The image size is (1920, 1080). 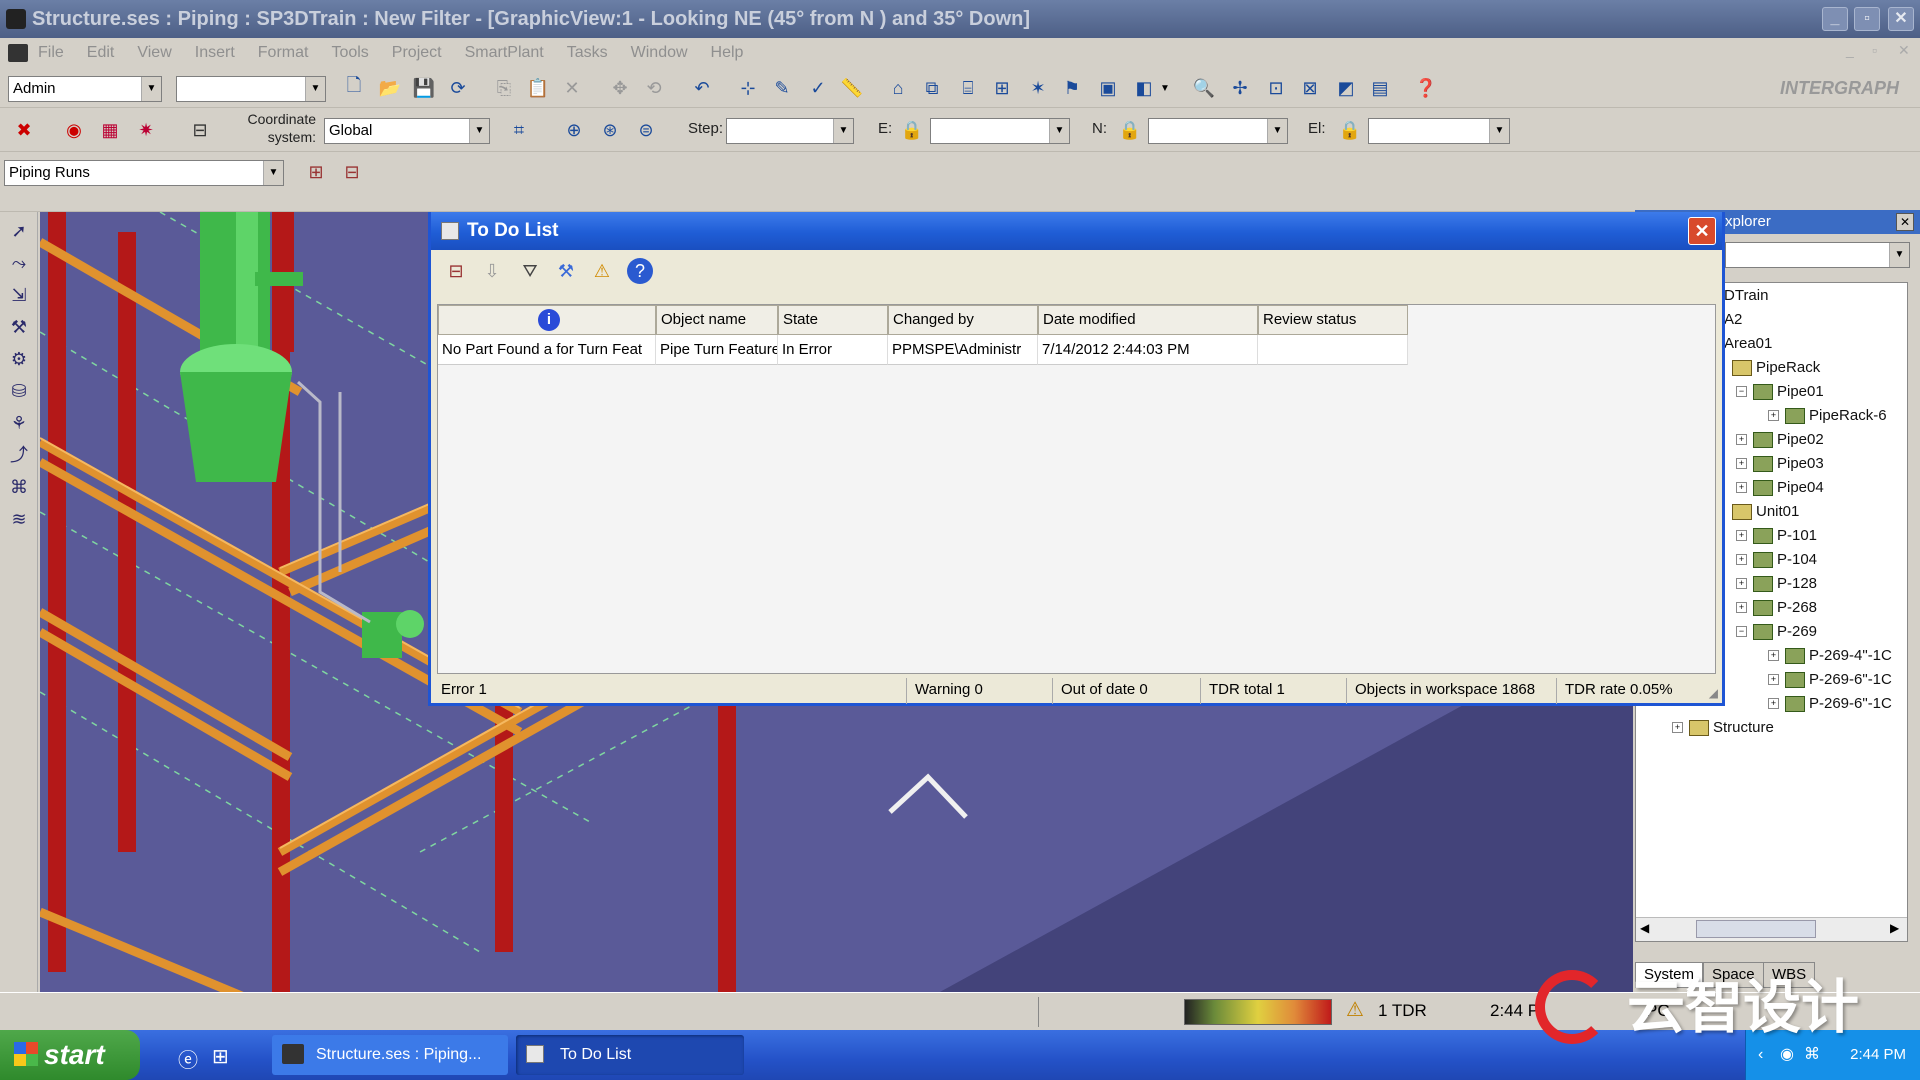 What do you see at coordinates (659, 53) in the screenshot?
I see `menu-window: Window` at bounding box center [659, 53].